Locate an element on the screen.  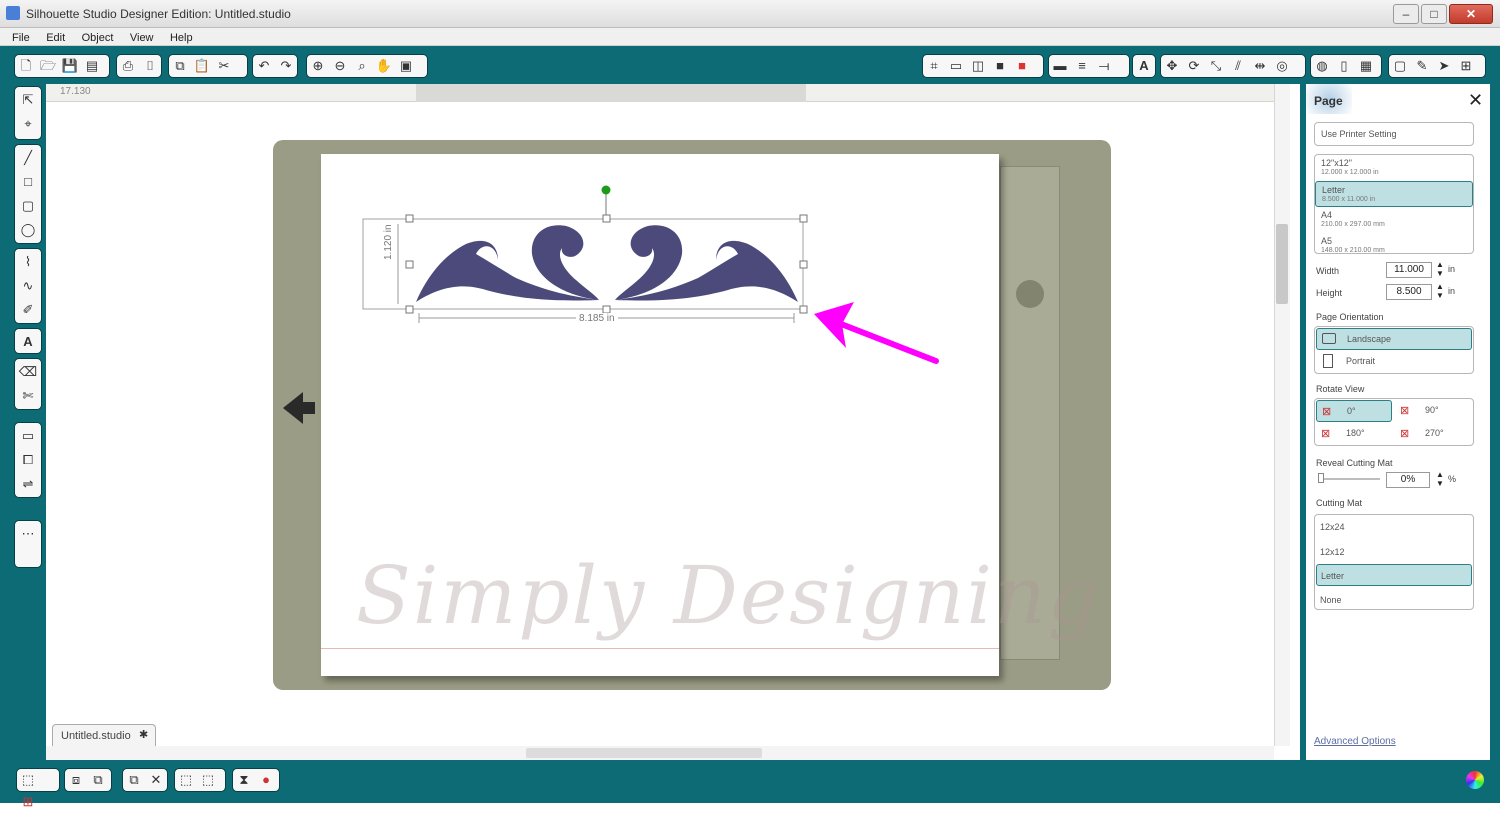
printer-setting-select: Use Printer Setting is located at coordinates (1394, 134).